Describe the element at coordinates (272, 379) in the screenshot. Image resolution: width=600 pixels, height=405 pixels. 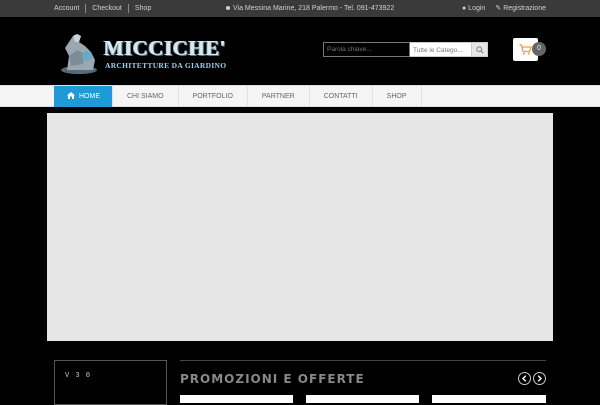
I see `promotions-title: PROMOZIONI E OFFERTE` at that location.